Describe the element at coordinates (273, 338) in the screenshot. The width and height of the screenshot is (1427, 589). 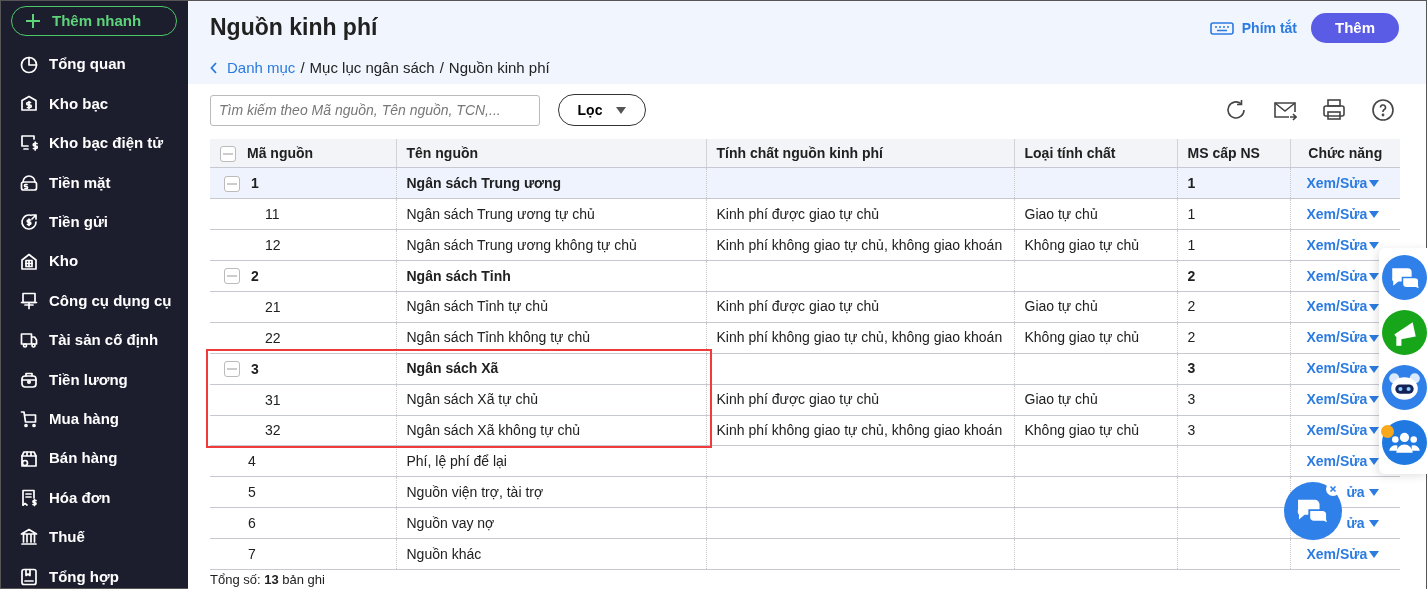
I see `table-cell-text: 22` at that location.